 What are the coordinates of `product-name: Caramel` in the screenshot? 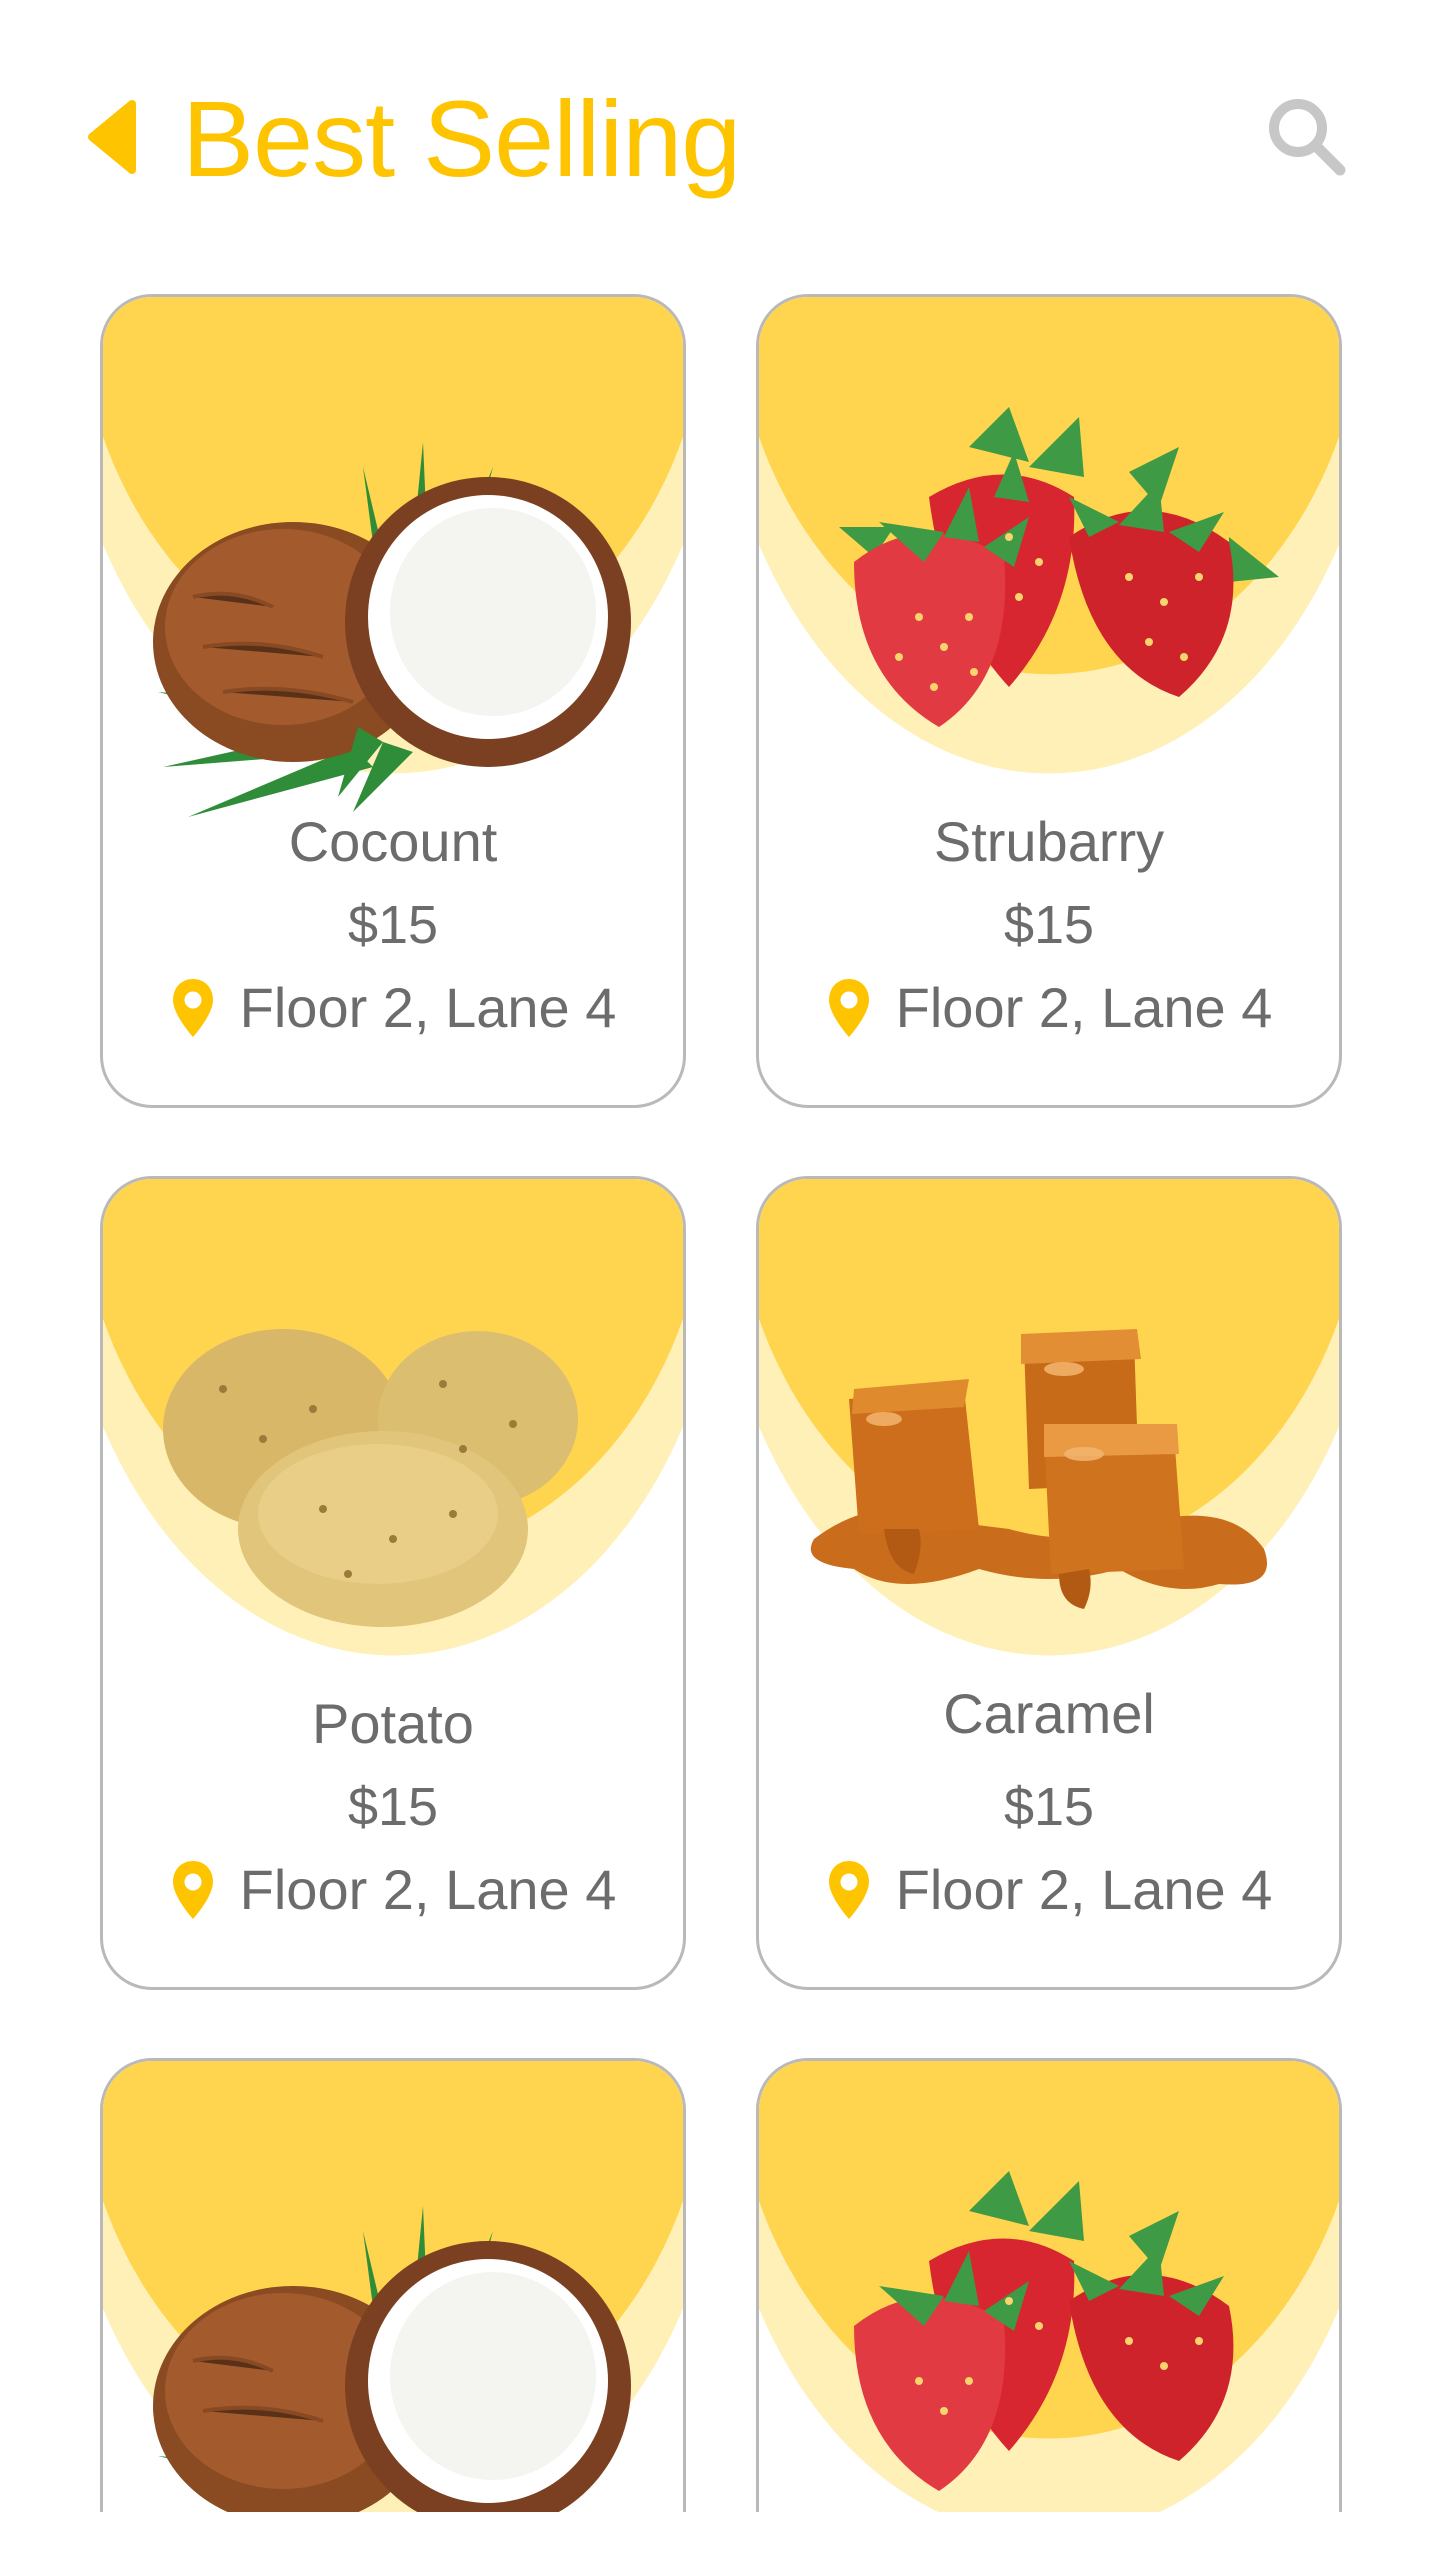 It's located at (1049, 1713).